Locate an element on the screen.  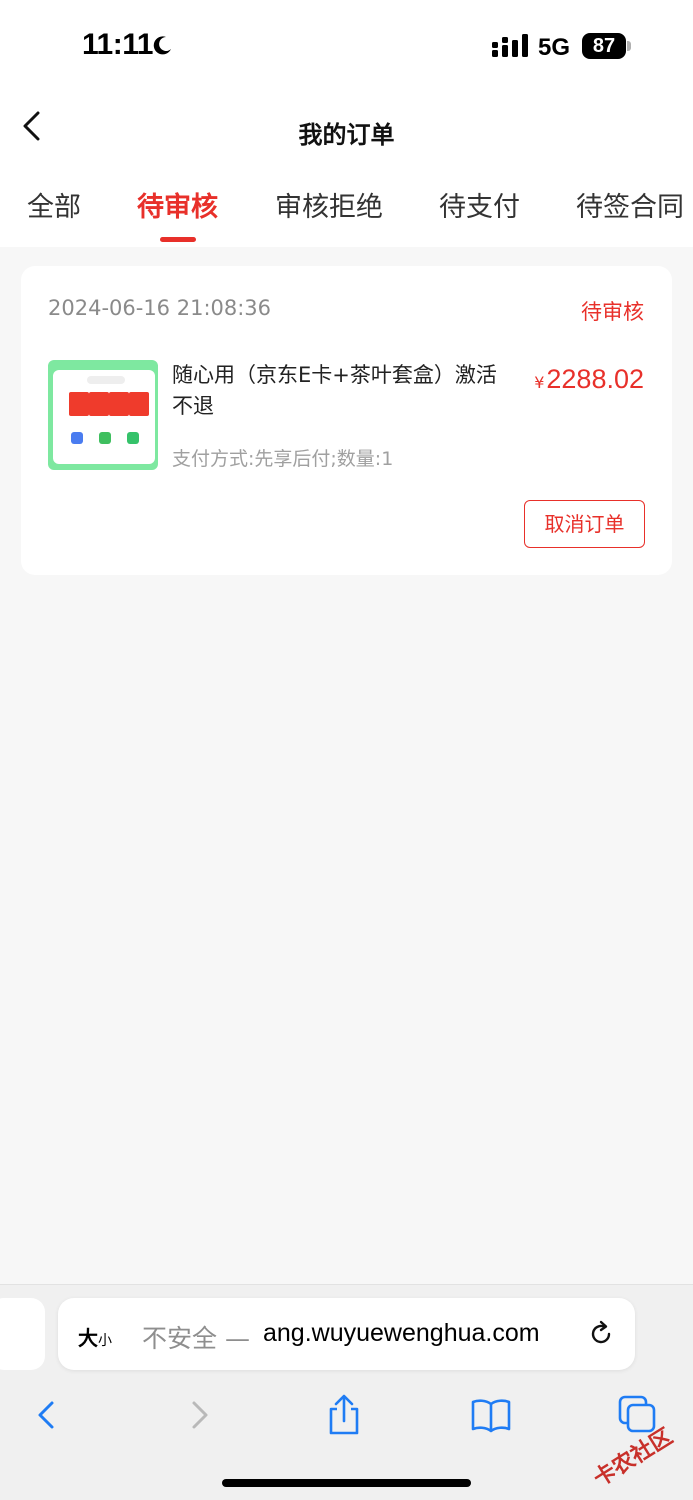
status-time: 11:11 is located at coordinates (117, 44).